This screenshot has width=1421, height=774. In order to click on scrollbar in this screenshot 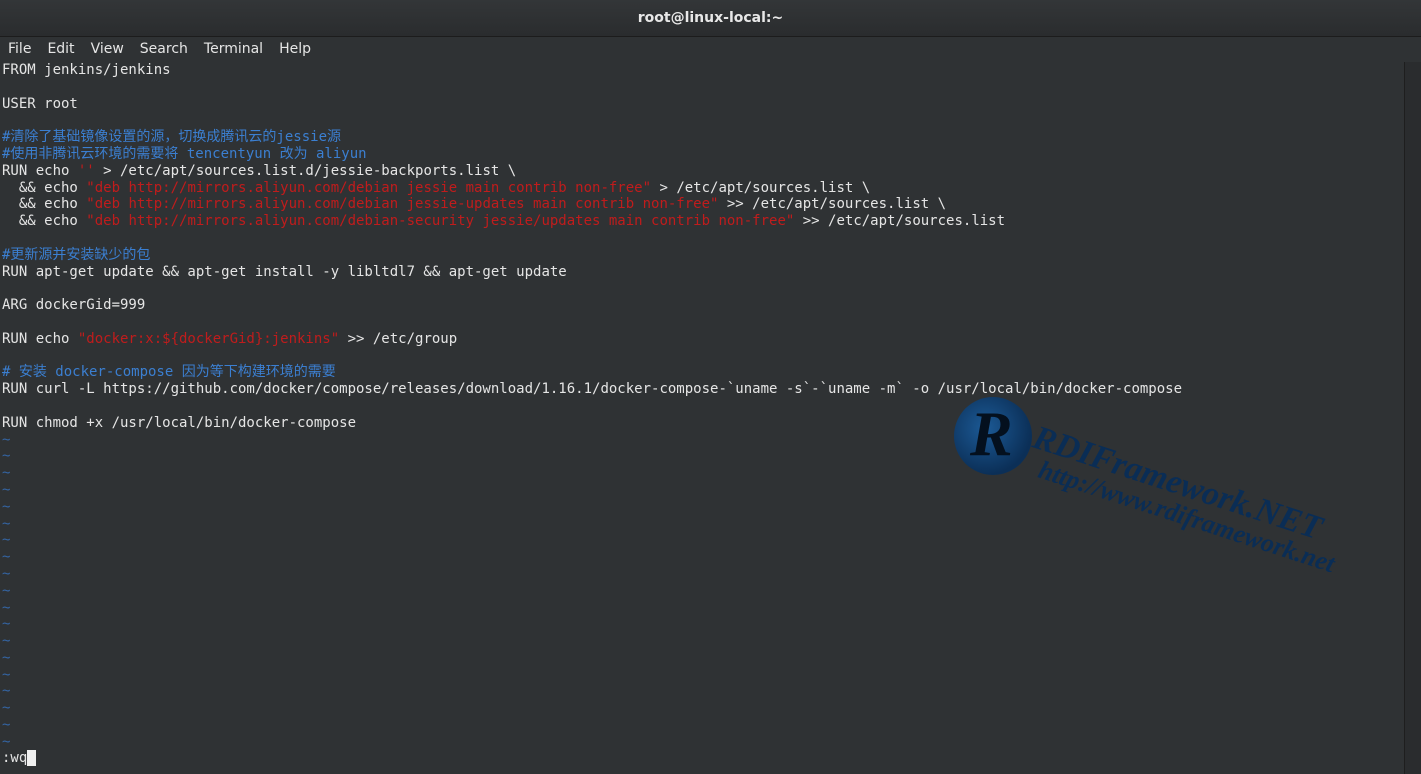, I will do `click(1412, 418)`.